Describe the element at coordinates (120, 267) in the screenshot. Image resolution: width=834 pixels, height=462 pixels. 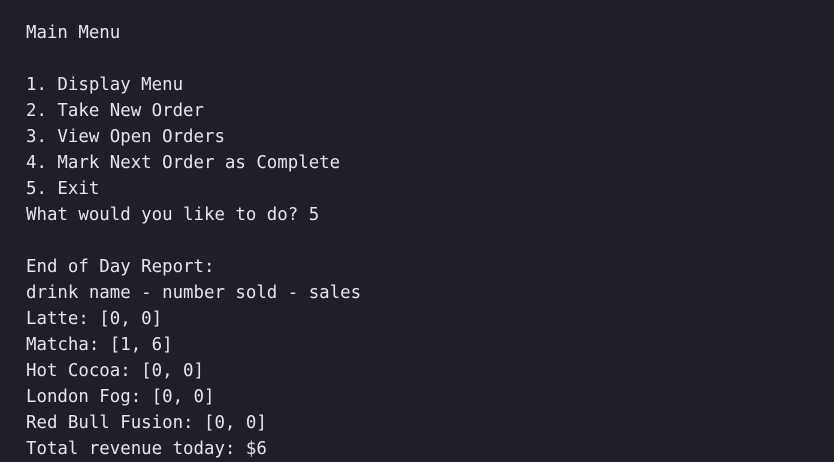
I see `report-title: End of Day Report:` at that location.